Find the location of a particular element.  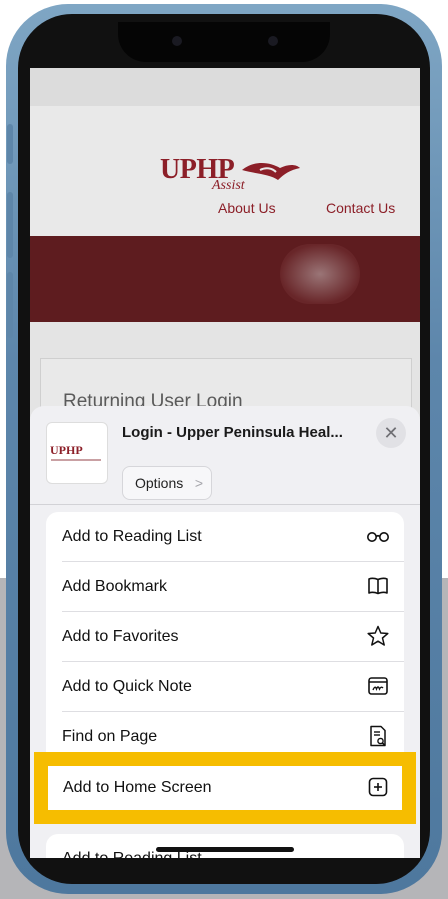

action-label: Add to Home Screen is located at coordinates (137, 787).